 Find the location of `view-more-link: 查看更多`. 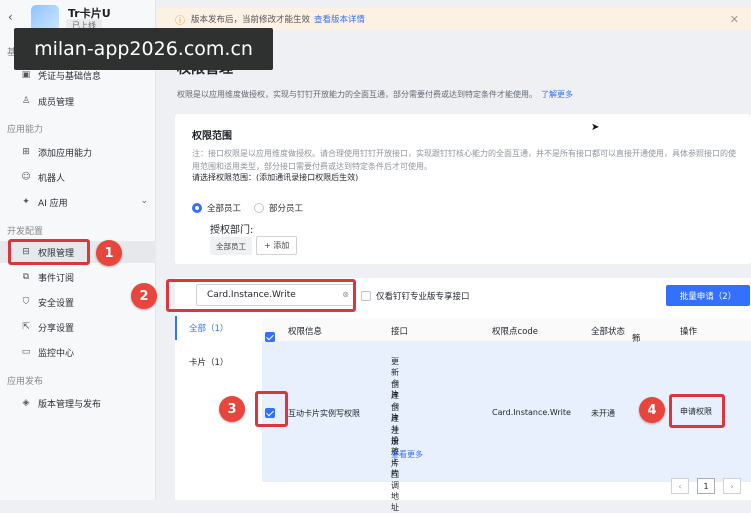

view-more-link: 查看更多 is located at coordinates (407, 454).